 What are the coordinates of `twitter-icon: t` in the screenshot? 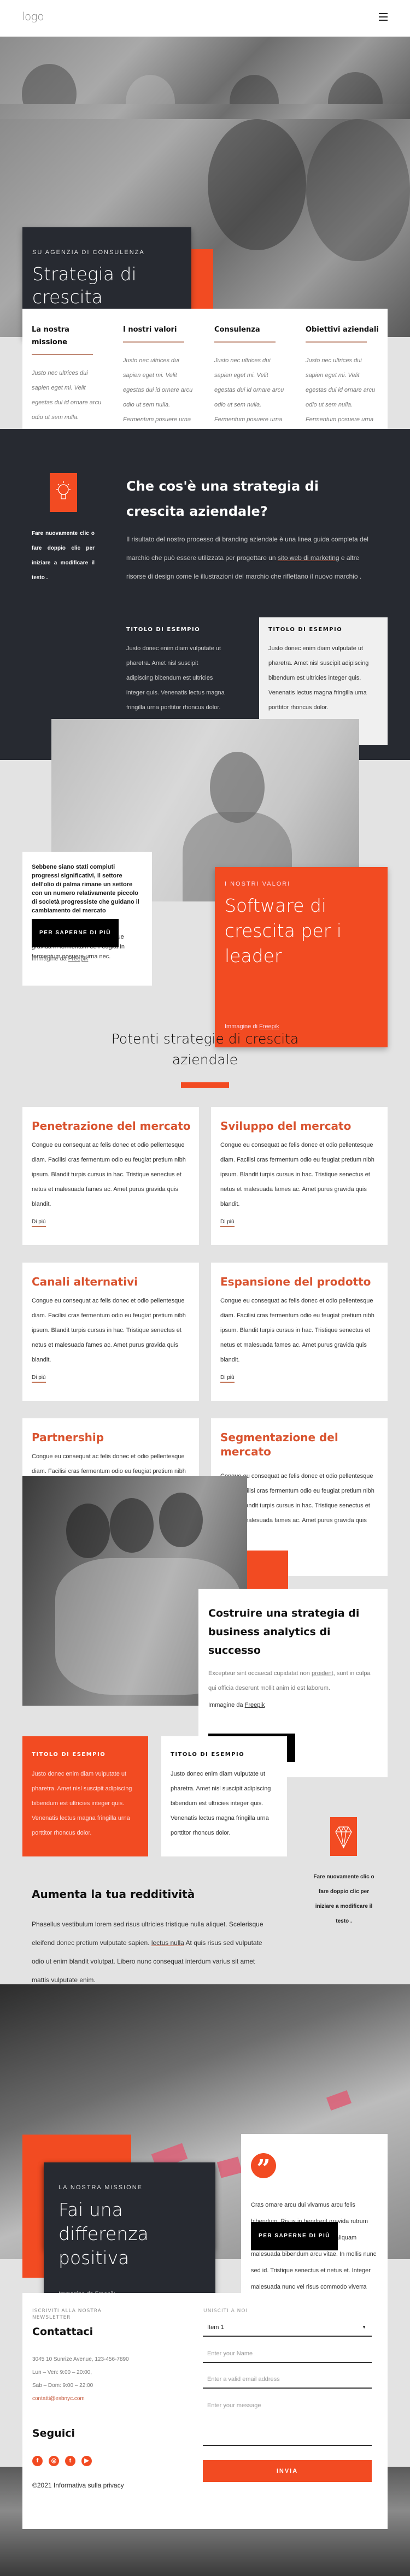 It's located at (70, 2461).